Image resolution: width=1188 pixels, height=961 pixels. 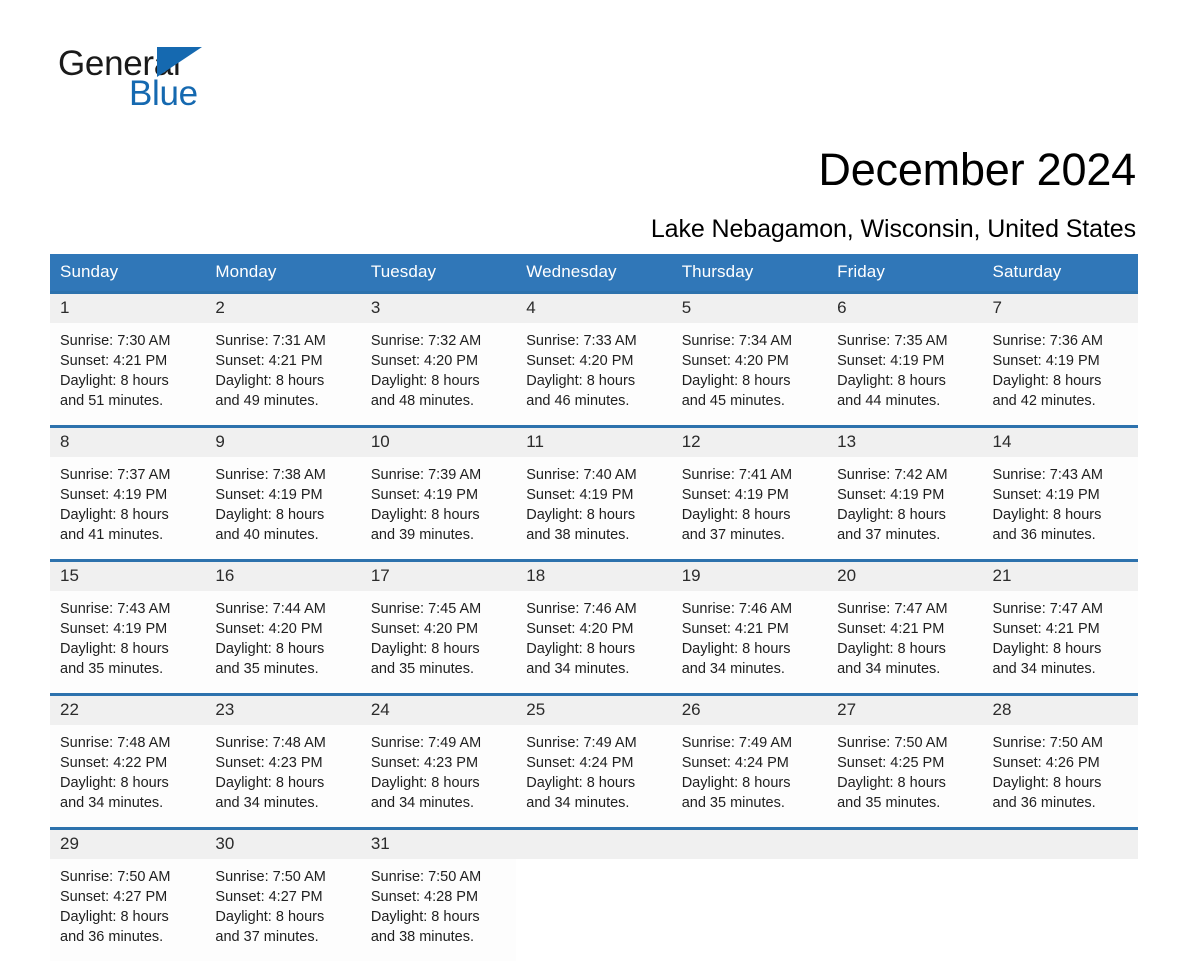 I want to click on sunset-text: Sunset: 4:24 PM, so click(x=735, y=763).